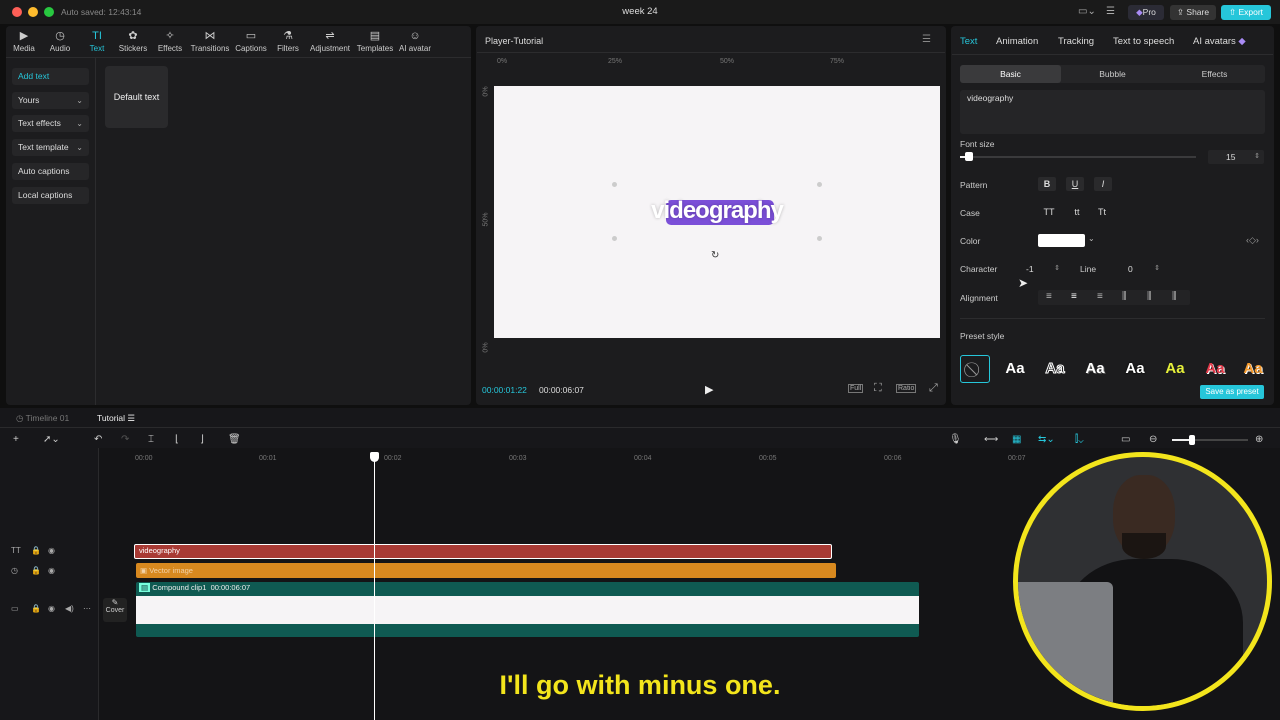 This screenshot has height=720, width=1280. What do you see at coordinates (1061, 240) in the screenshot?
I see `color-swatch` at bounding box center [1061, 240].